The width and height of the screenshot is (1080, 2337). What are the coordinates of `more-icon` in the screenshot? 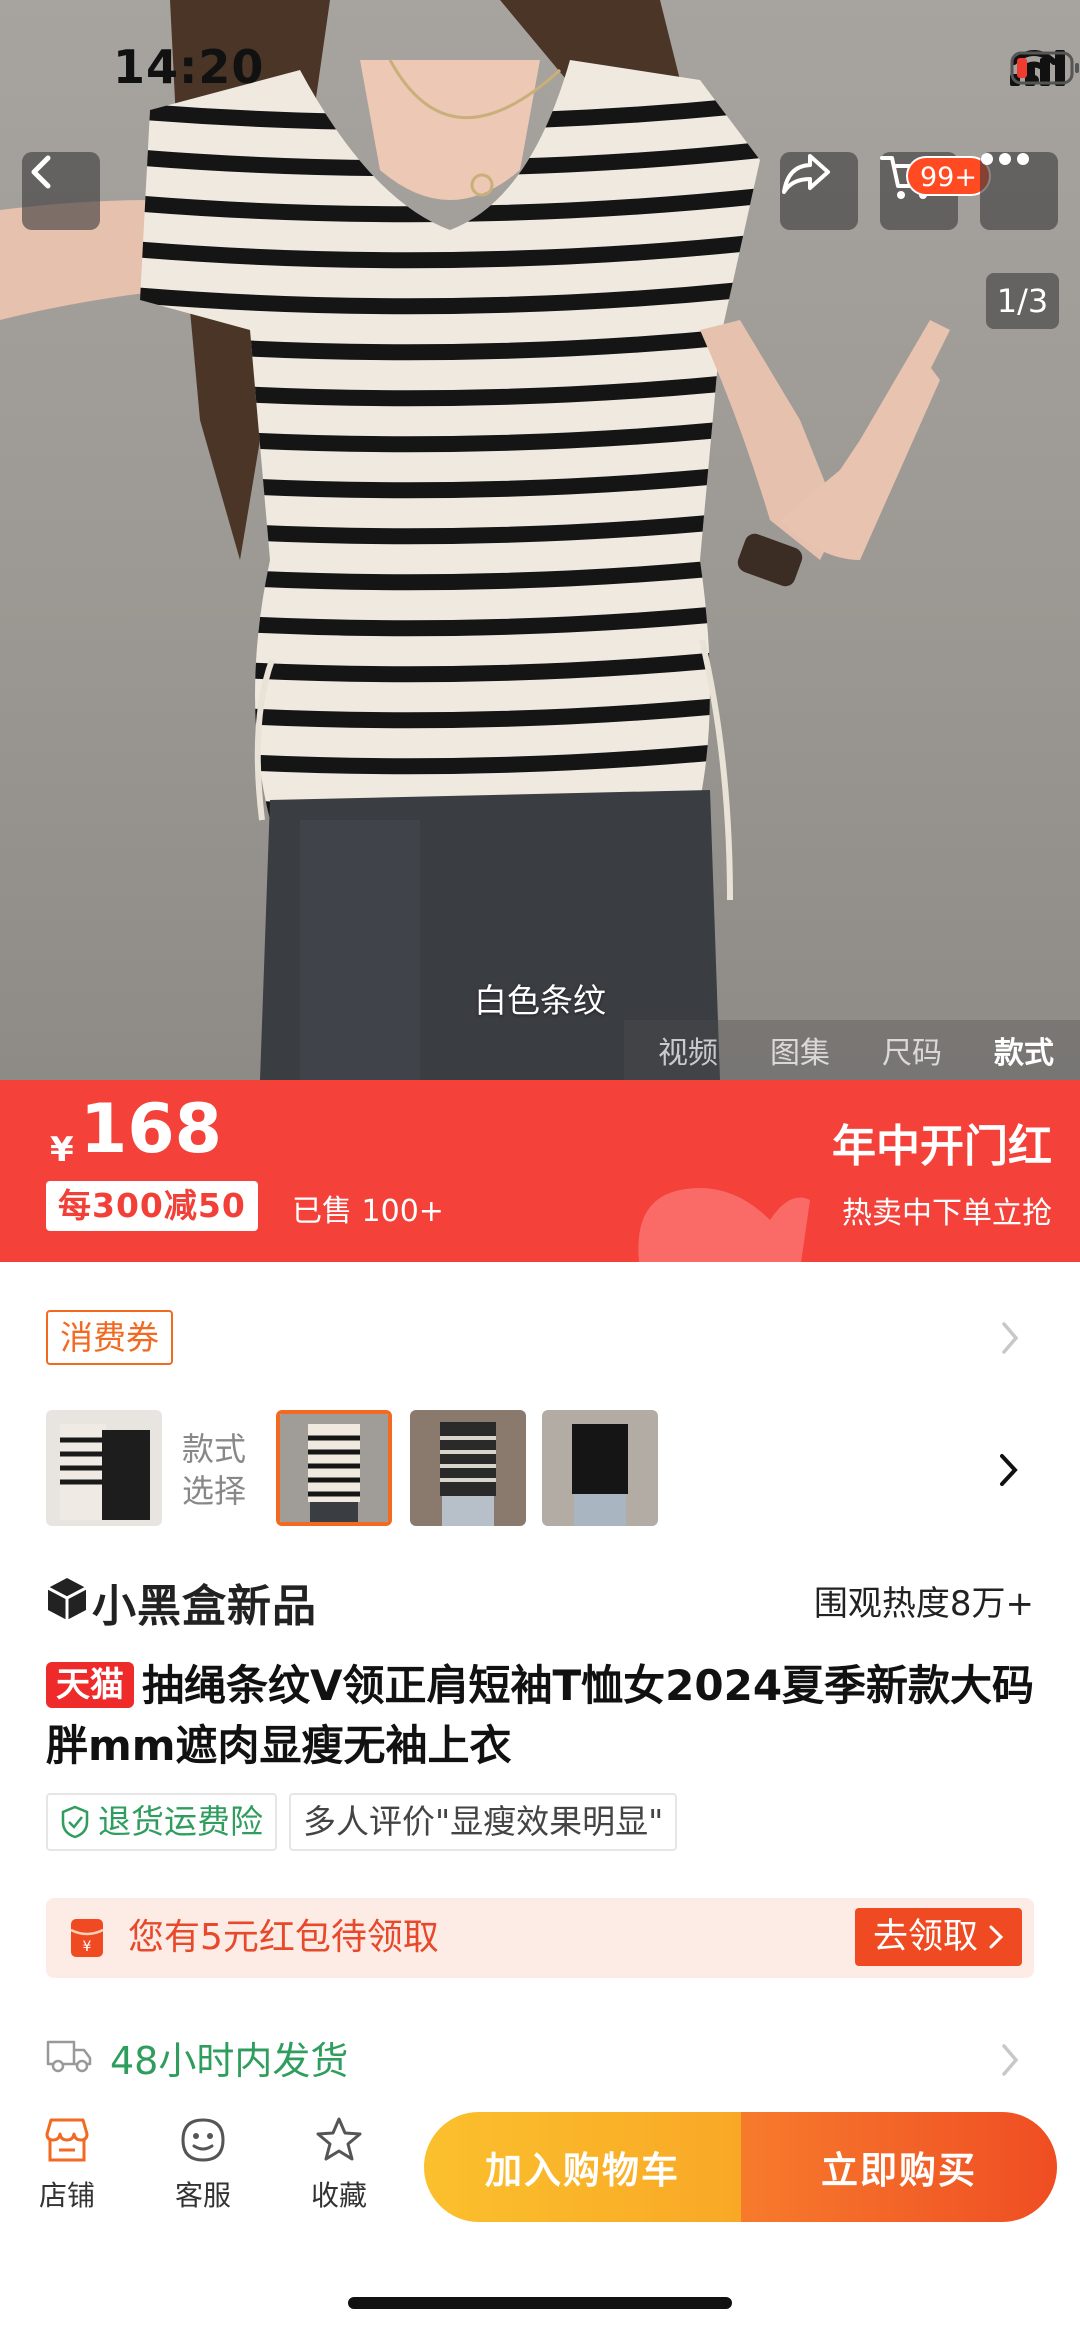 It's located at (1005, 159).